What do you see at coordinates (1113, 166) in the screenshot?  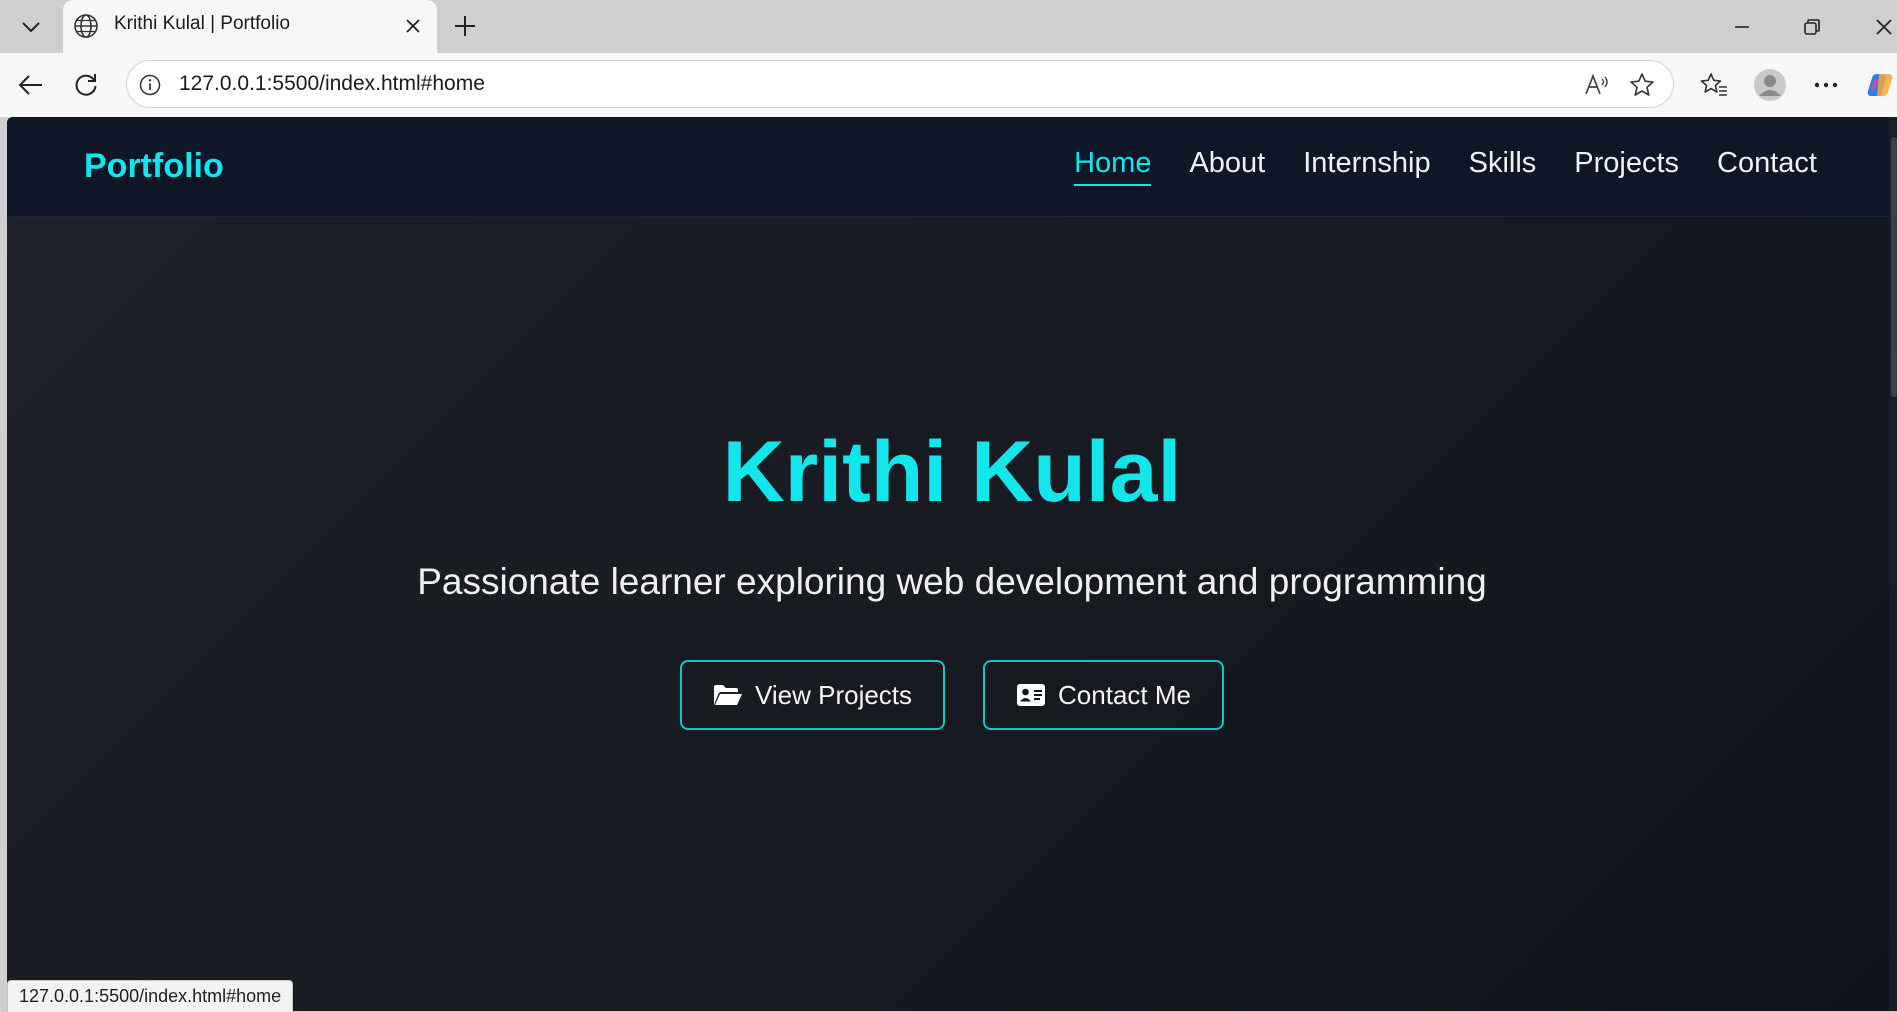 I see `nav-link-home: Home` at bounding box center [1113, 166].